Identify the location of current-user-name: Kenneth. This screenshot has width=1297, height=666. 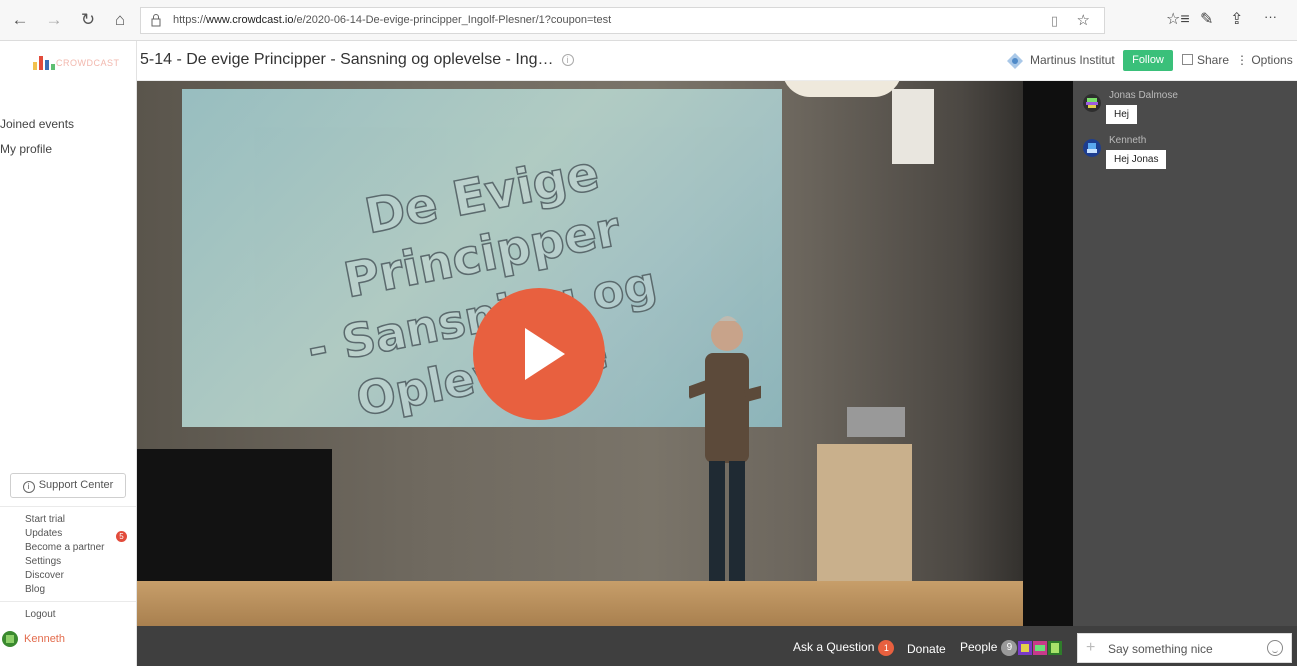
(44, 639).